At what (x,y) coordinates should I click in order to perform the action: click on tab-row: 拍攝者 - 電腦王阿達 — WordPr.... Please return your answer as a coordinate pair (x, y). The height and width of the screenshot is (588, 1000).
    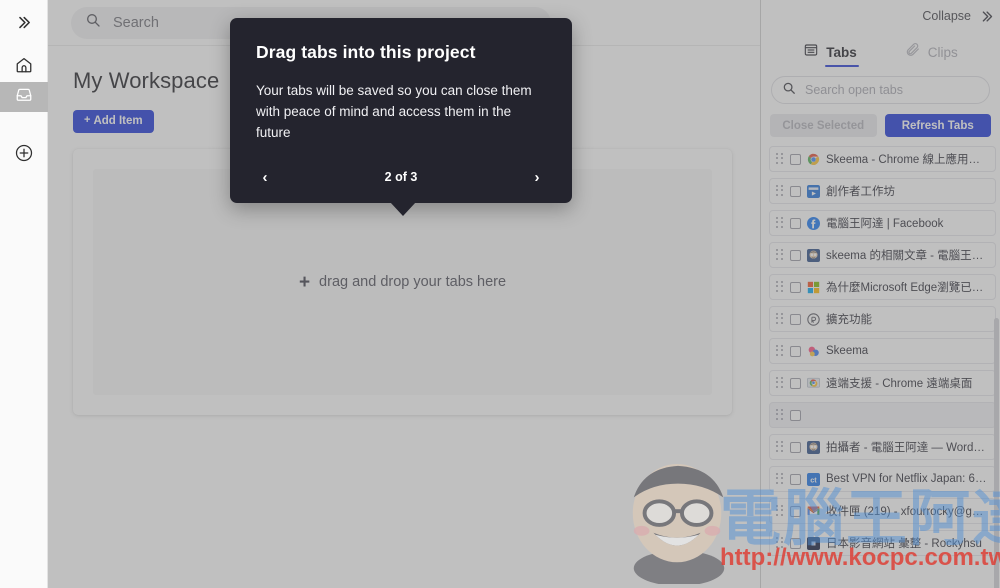
    Looking at the image, I should click on (882, 447).